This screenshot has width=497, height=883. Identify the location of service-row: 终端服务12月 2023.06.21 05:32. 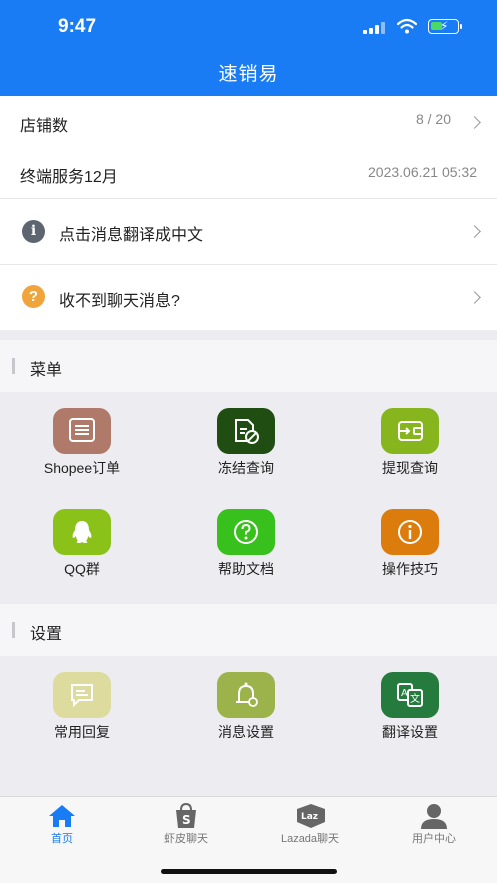
(248, 172).